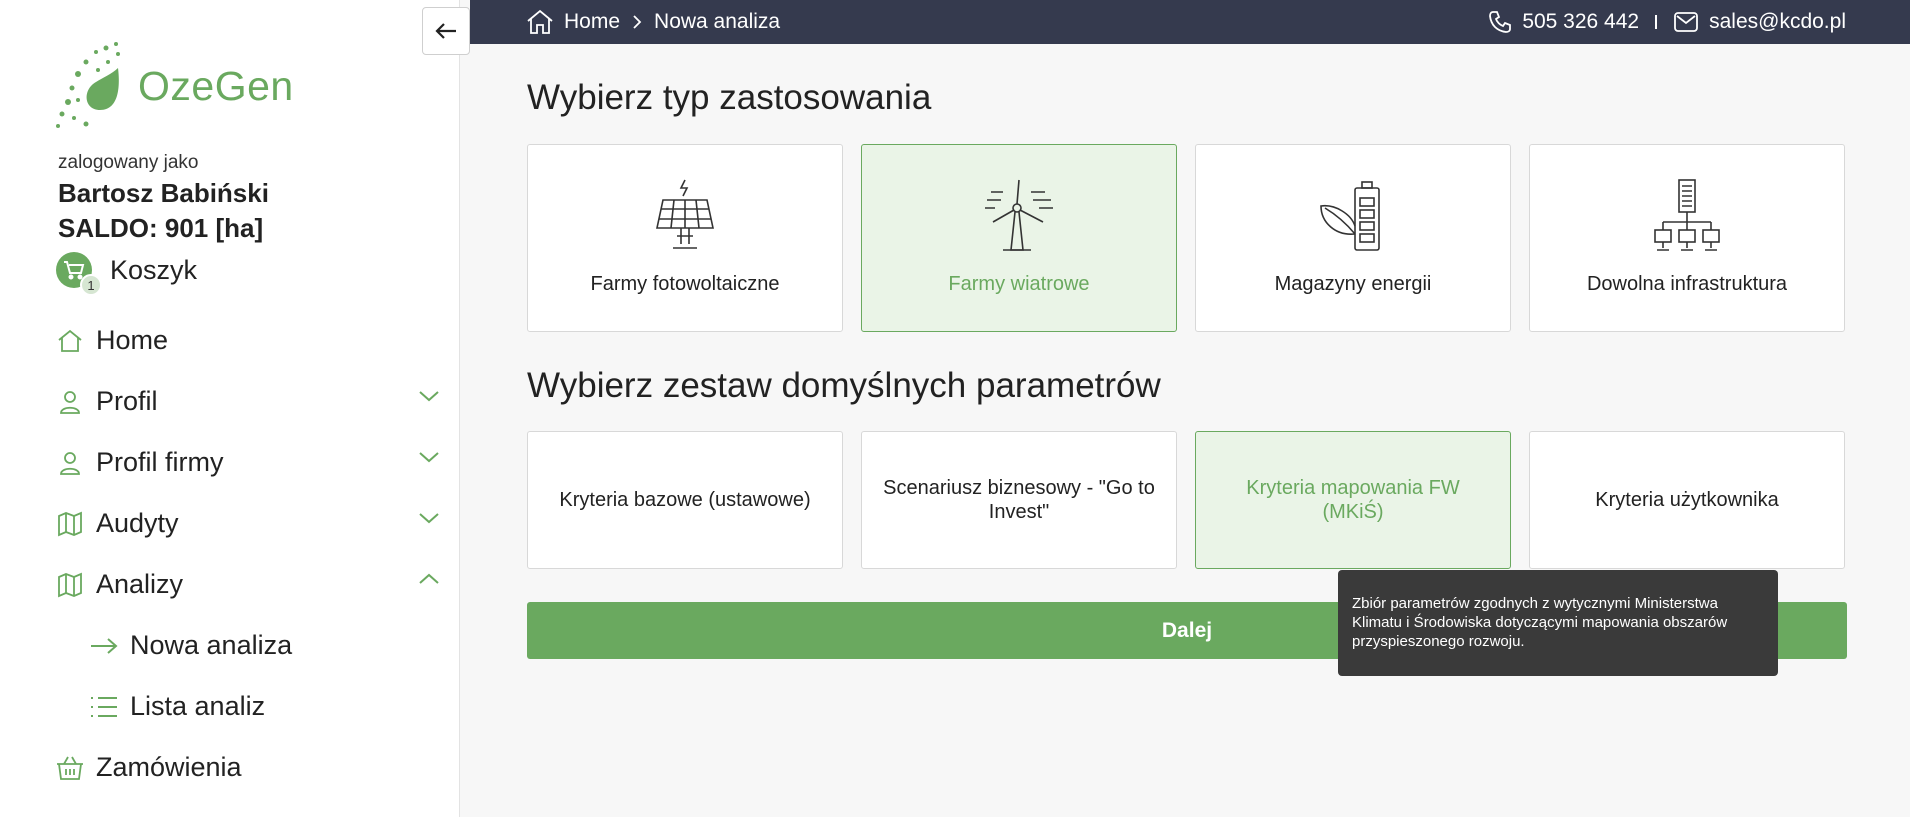 The height and width of the screenshot is (817, 1910). I want to click on user-saldo: SALDO: 901 [ha], so click(161, 228).